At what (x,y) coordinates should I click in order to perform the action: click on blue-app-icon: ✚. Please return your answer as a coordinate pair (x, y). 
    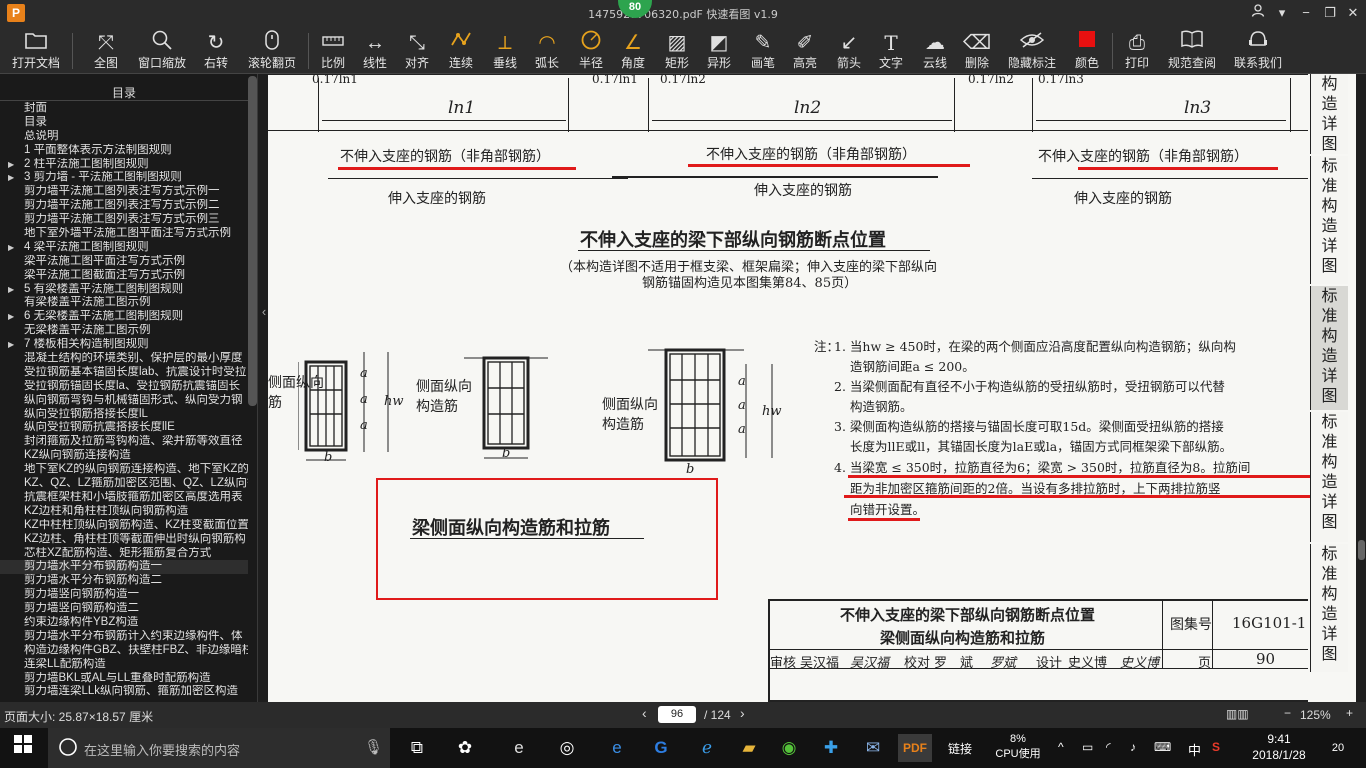
    Looking at the image, I should click on (831, 748).